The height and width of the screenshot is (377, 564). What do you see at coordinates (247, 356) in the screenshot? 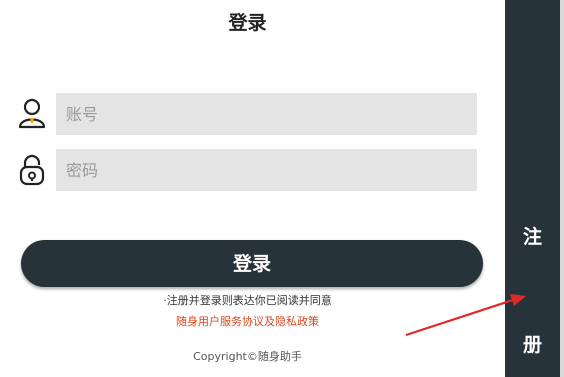
I see `copyright-text: Copyright©随身助手` at bounding box center [247, 356].